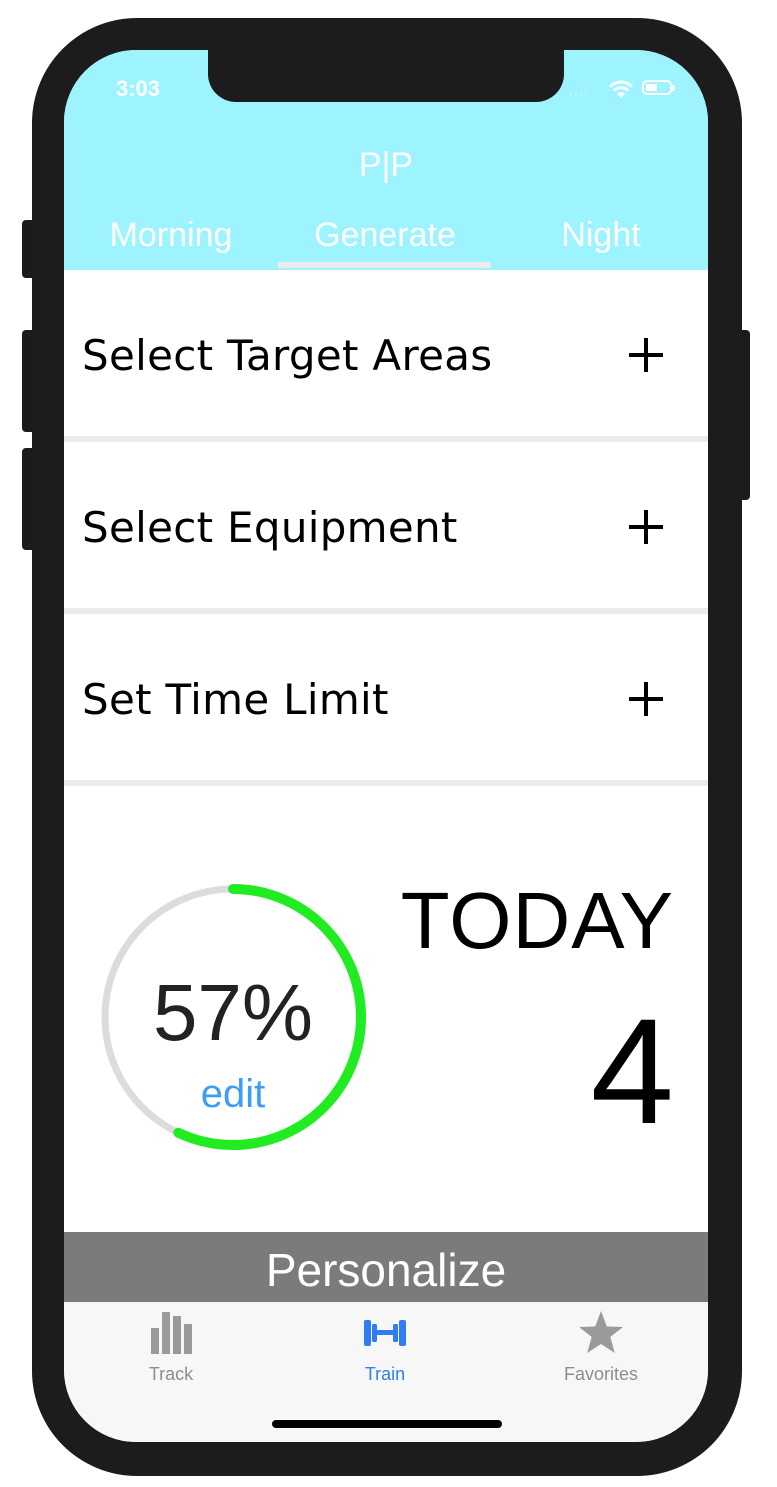 This screenshot has width=777, height=1487. I want to click on home-indicator, so click(387, 1424).